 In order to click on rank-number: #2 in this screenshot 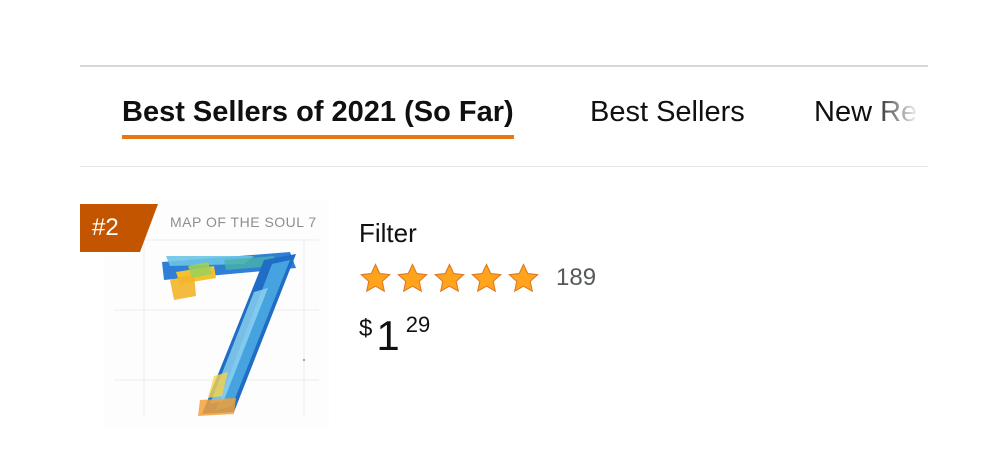, I will do `click(105, 227)`.